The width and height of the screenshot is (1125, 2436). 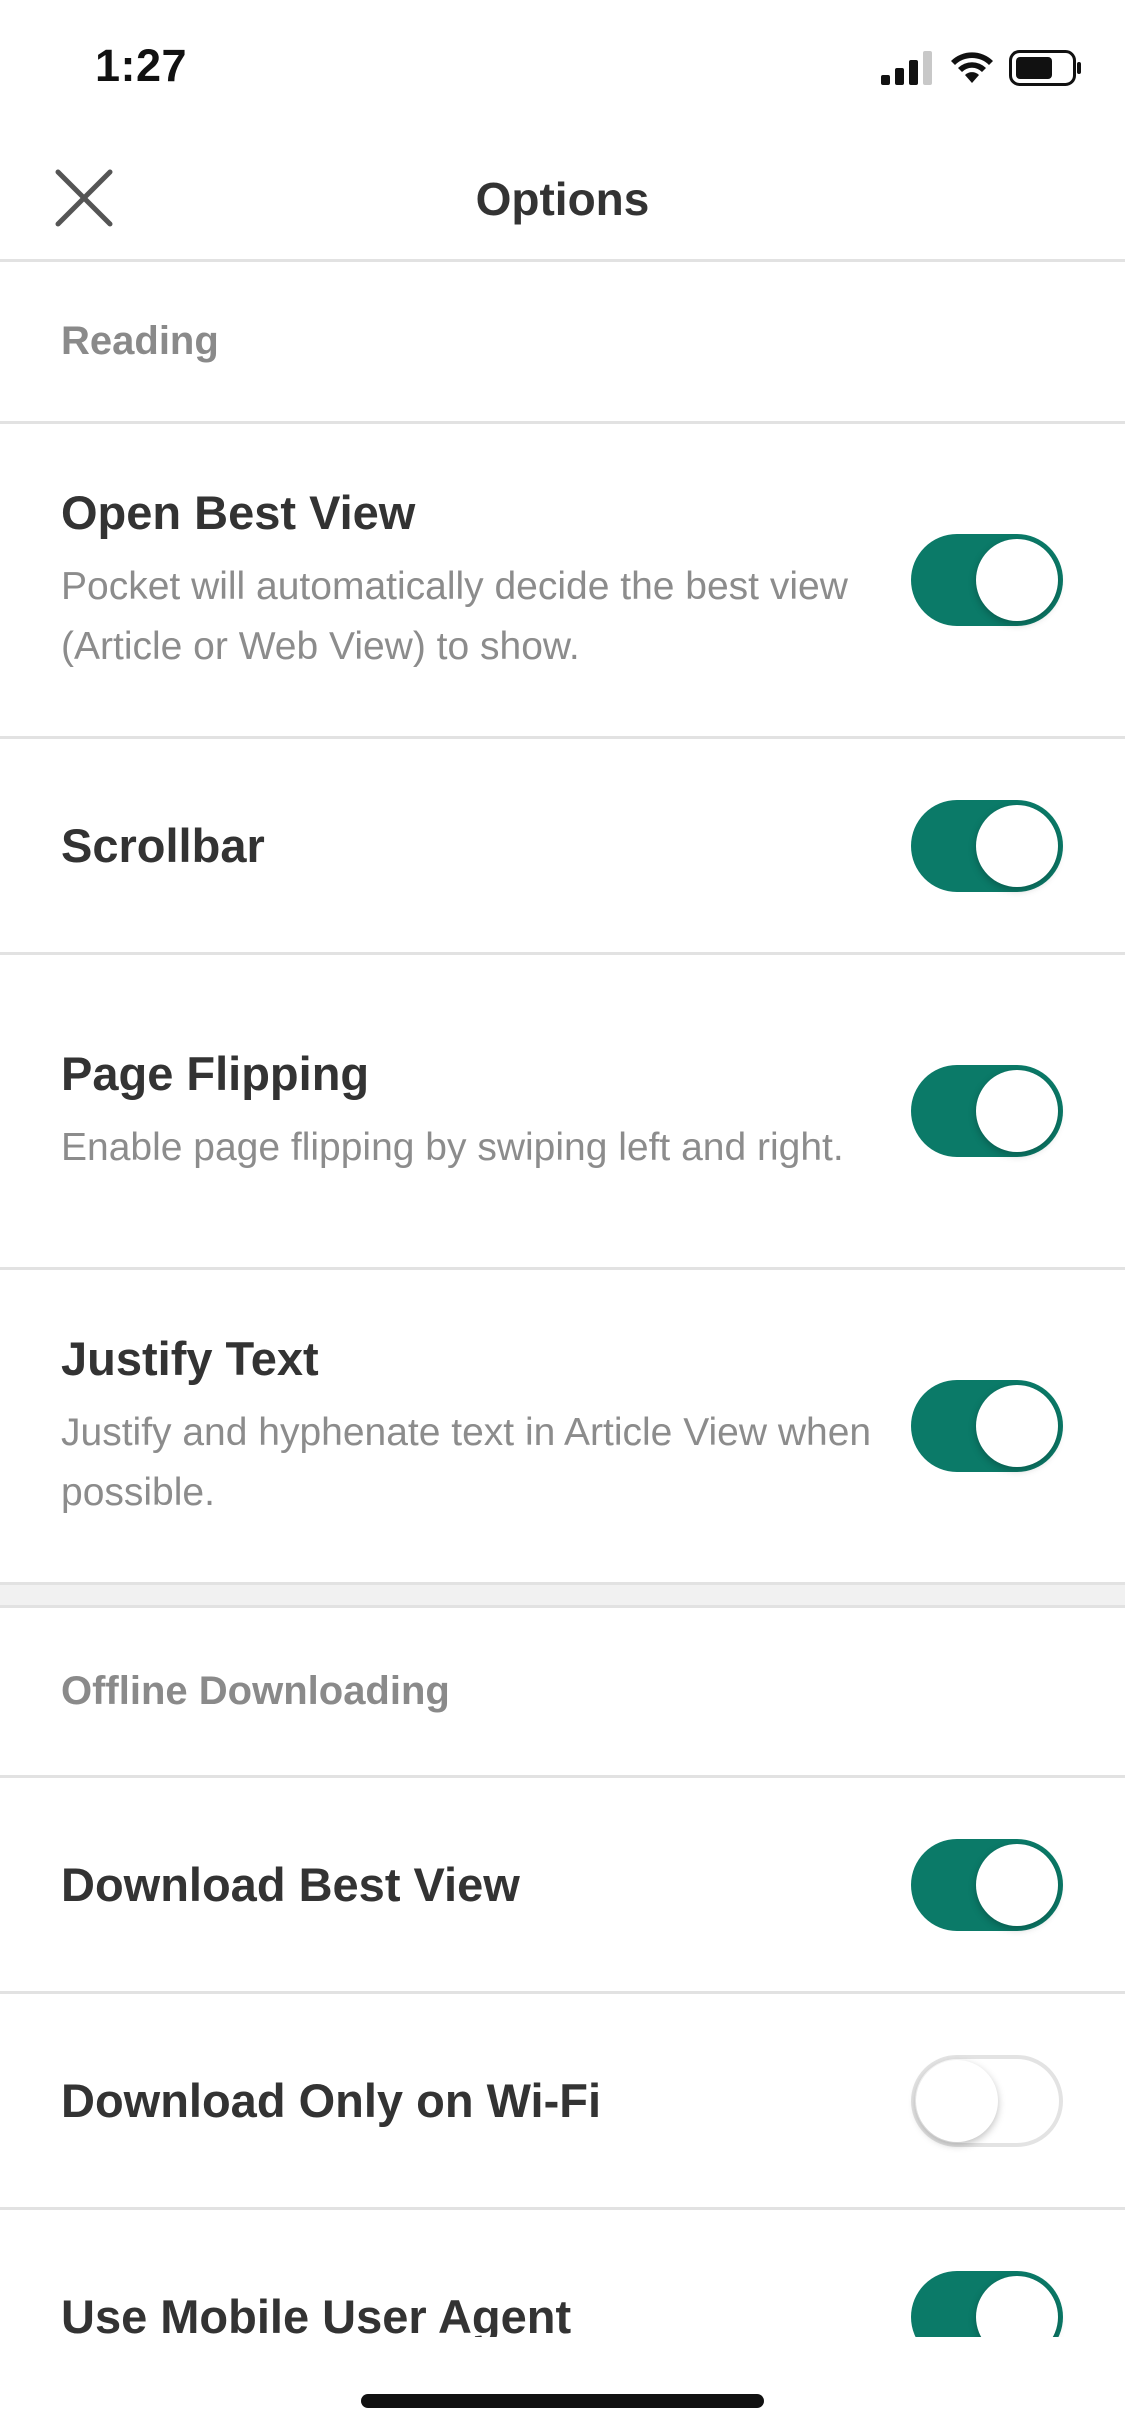 I want to click on setting-row-download-only-wifi: Download Only on Wi-Fi, so click(x=562, y=2102).